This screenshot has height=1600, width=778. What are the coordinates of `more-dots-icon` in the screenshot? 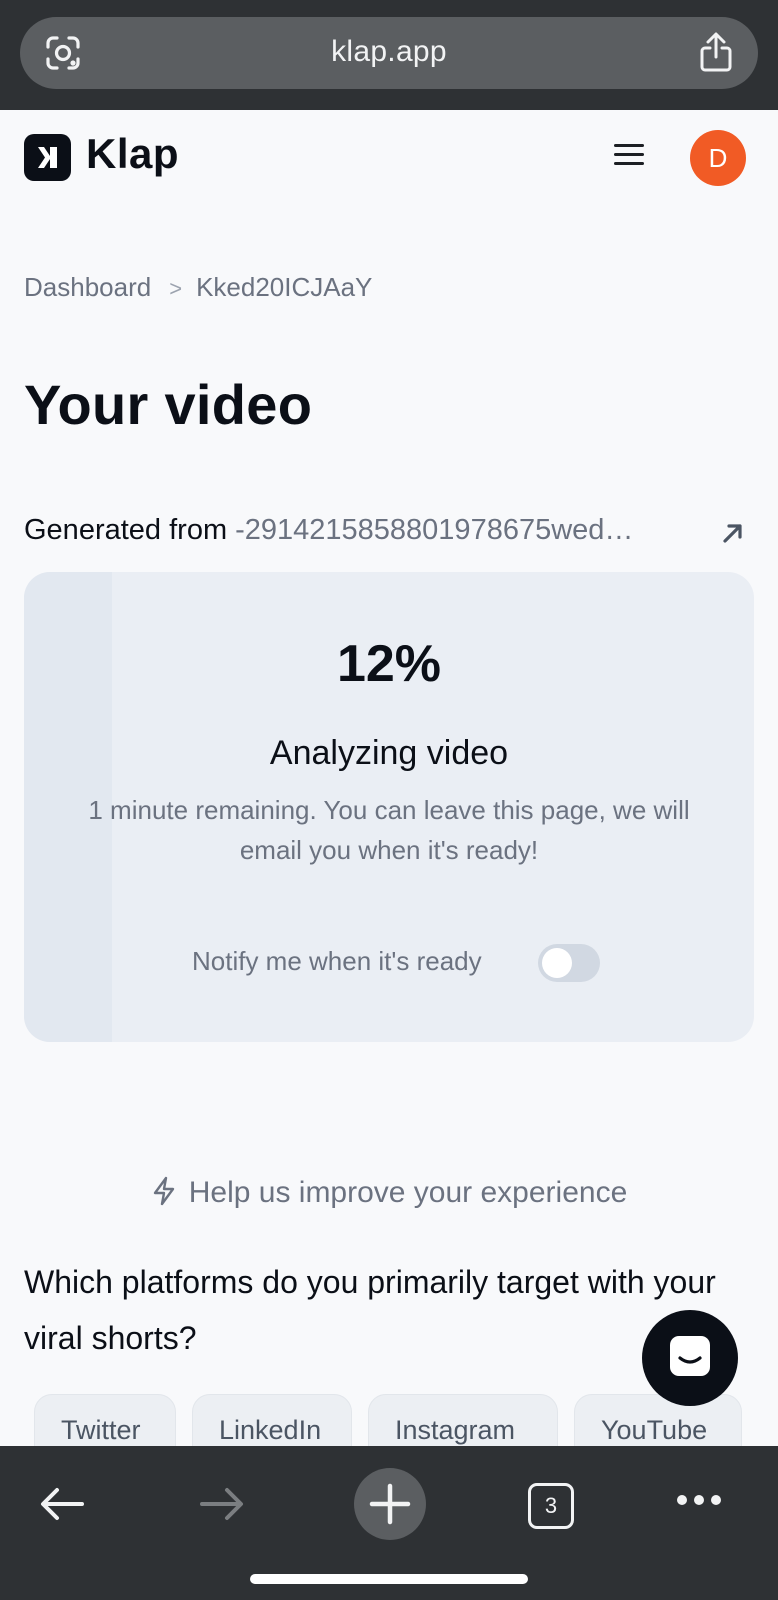 It's located at (699, 1500).